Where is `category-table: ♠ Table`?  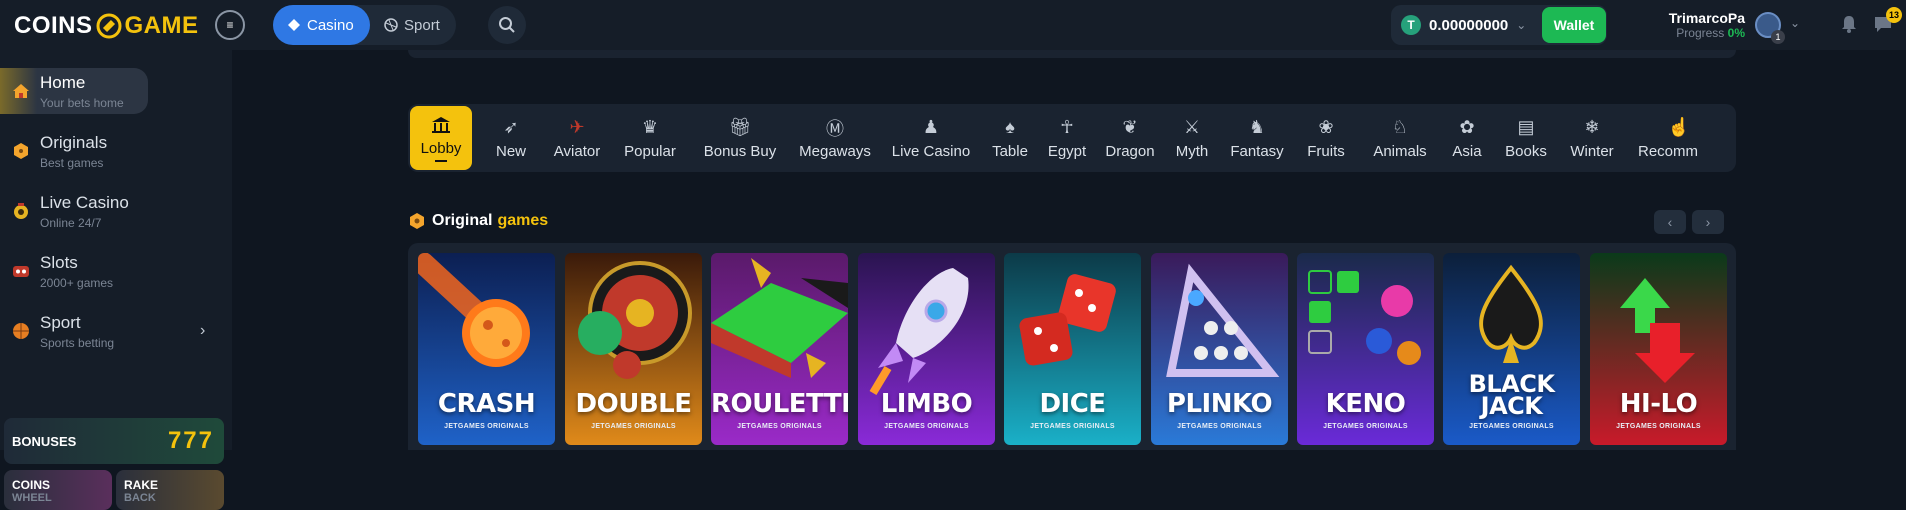
category-table: ♠ Table is located at coordinates (1010, 138).